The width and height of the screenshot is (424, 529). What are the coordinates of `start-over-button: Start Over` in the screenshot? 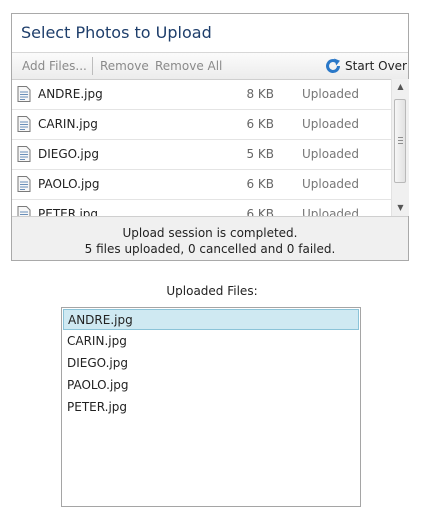 It's located at (366, 66).